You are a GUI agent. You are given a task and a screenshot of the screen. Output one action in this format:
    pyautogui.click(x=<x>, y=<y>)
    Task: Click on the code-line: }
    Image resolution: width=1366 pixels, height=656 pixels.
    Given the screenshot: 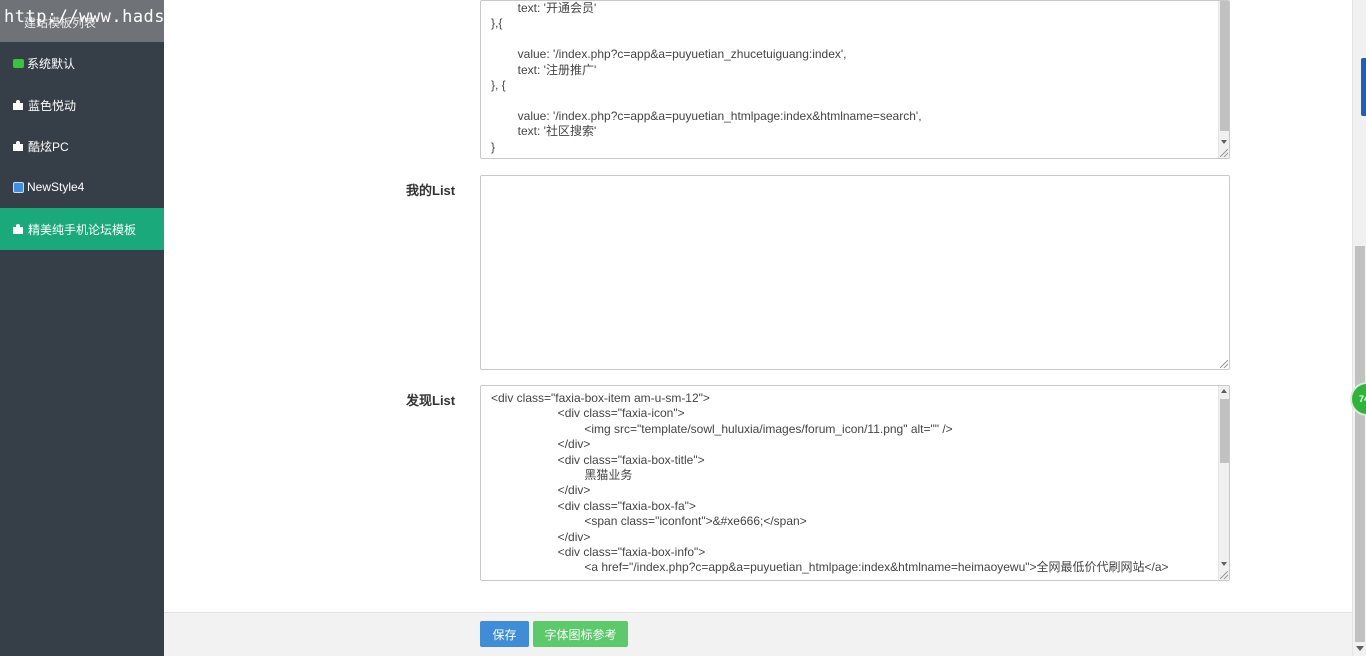 What is the action you would take?
    pyautogui.click(x=493, y=146)
    